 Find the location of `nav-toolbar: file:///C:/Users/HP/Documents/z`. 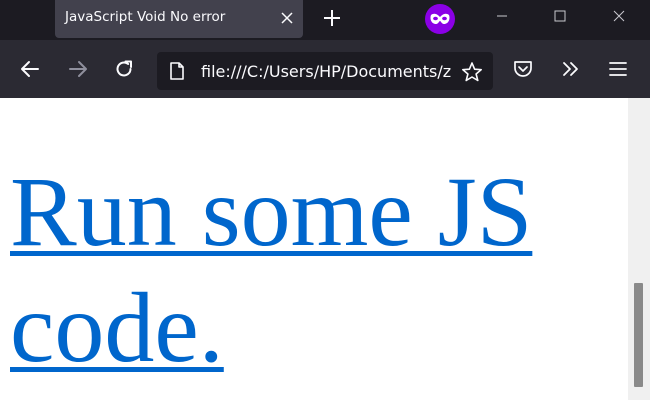

nav-toolbar: file:///C:/Users/HP/Documents/z is located at coordinates (325, 69).